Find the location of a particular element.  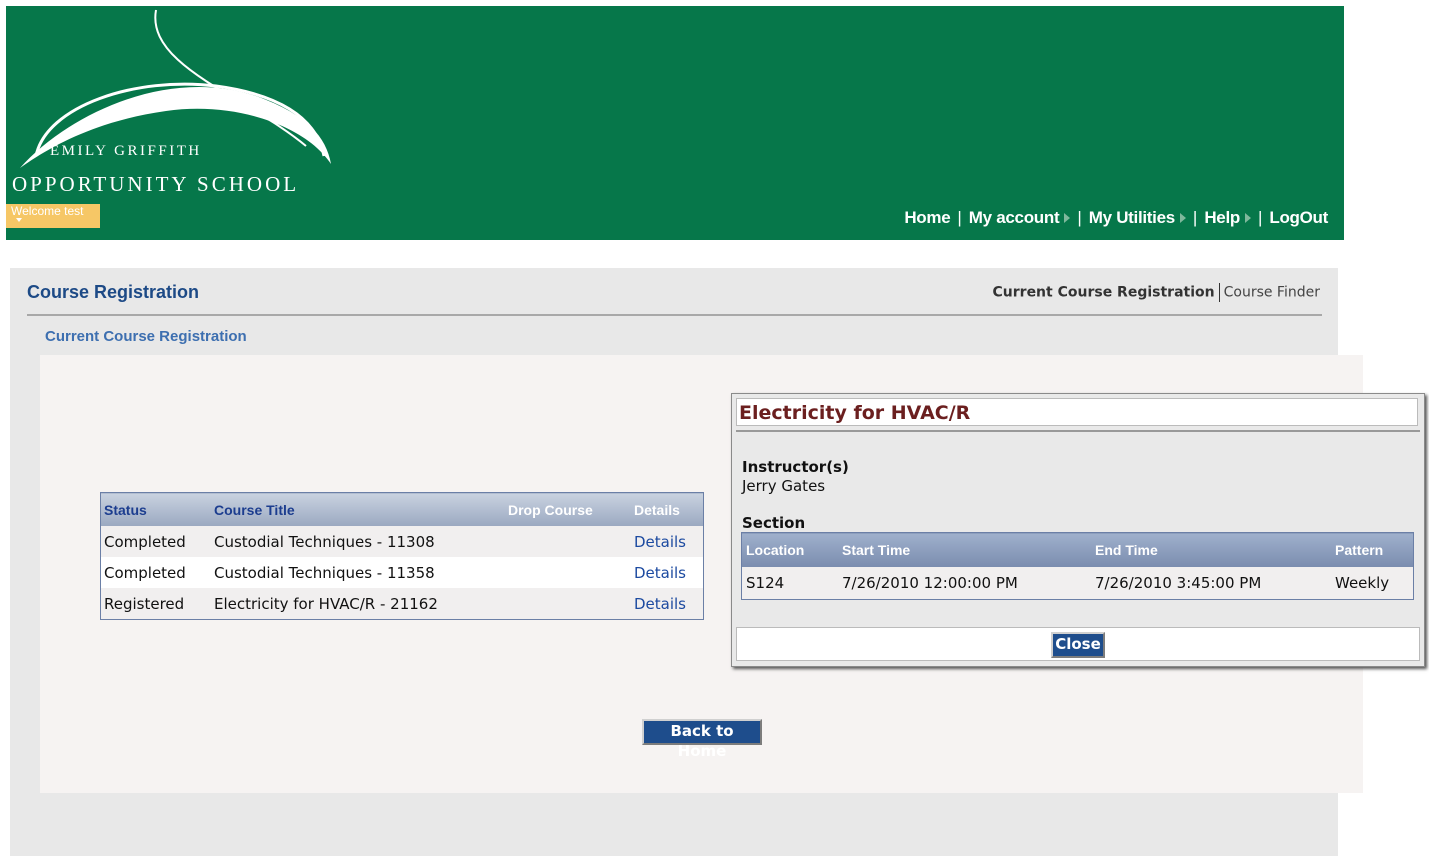

dialog-title: Electricity for HVAC/R is located at coordinates (1077, 412).